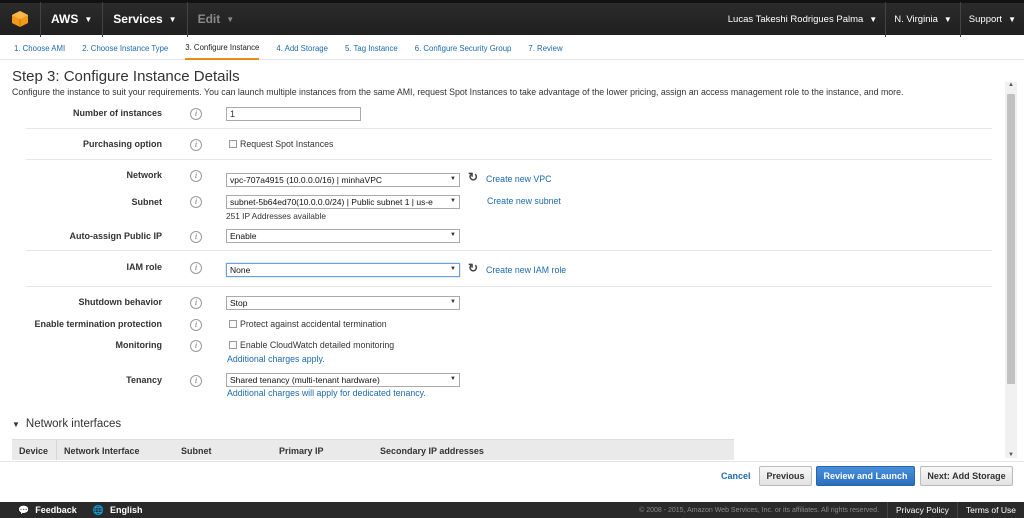 Image resolution: width=1024 pixels, height=518 pixels. Describe the element at coordinates (20, 19) in the screenshot. I see `aws-cube-logo-icon` at that location.